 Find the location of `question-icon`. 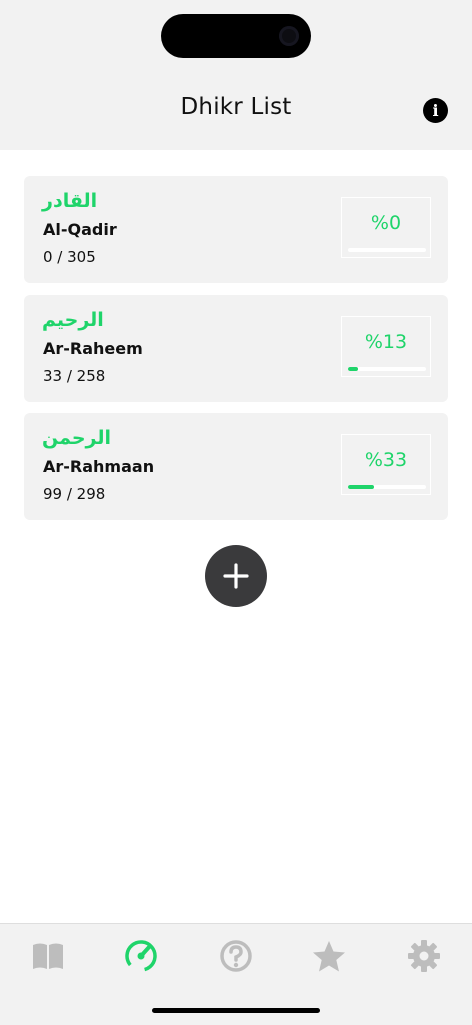

question-icon is located at coordinates (236, 956).